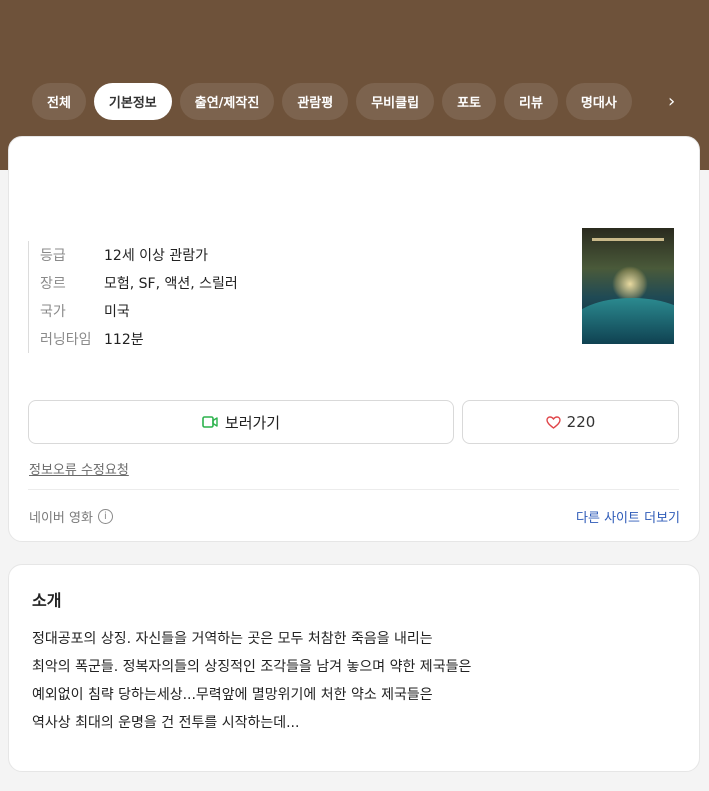 The height and width of the screenshot is (791, 709). I want to click on info-row-rating: 등급 12세 이상 관람가, so click(139, 255).